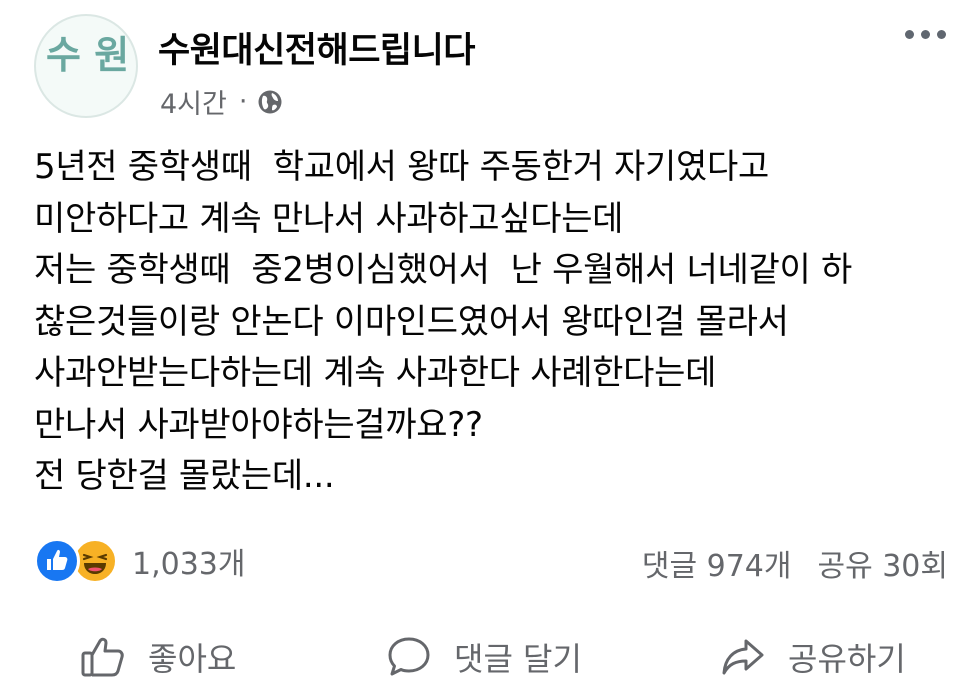 The height and width of the screenshot is (696, 980). Describe the element at coordinates (717, 563) in the screenshot. I see `comment-count: 댓글 974개` at that location.